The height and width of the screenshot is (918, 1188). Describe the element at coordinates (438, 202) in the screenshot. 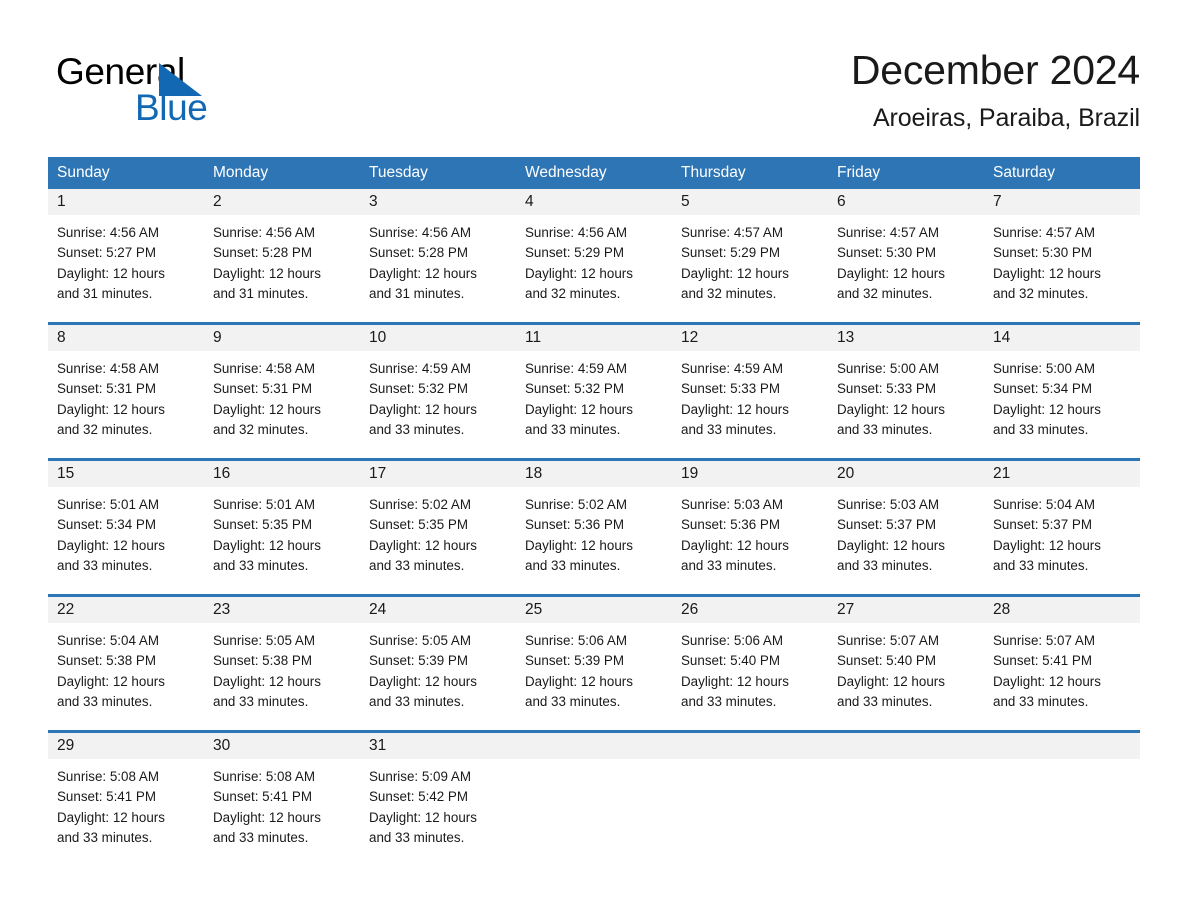

I see `day-number: 3` at that location.